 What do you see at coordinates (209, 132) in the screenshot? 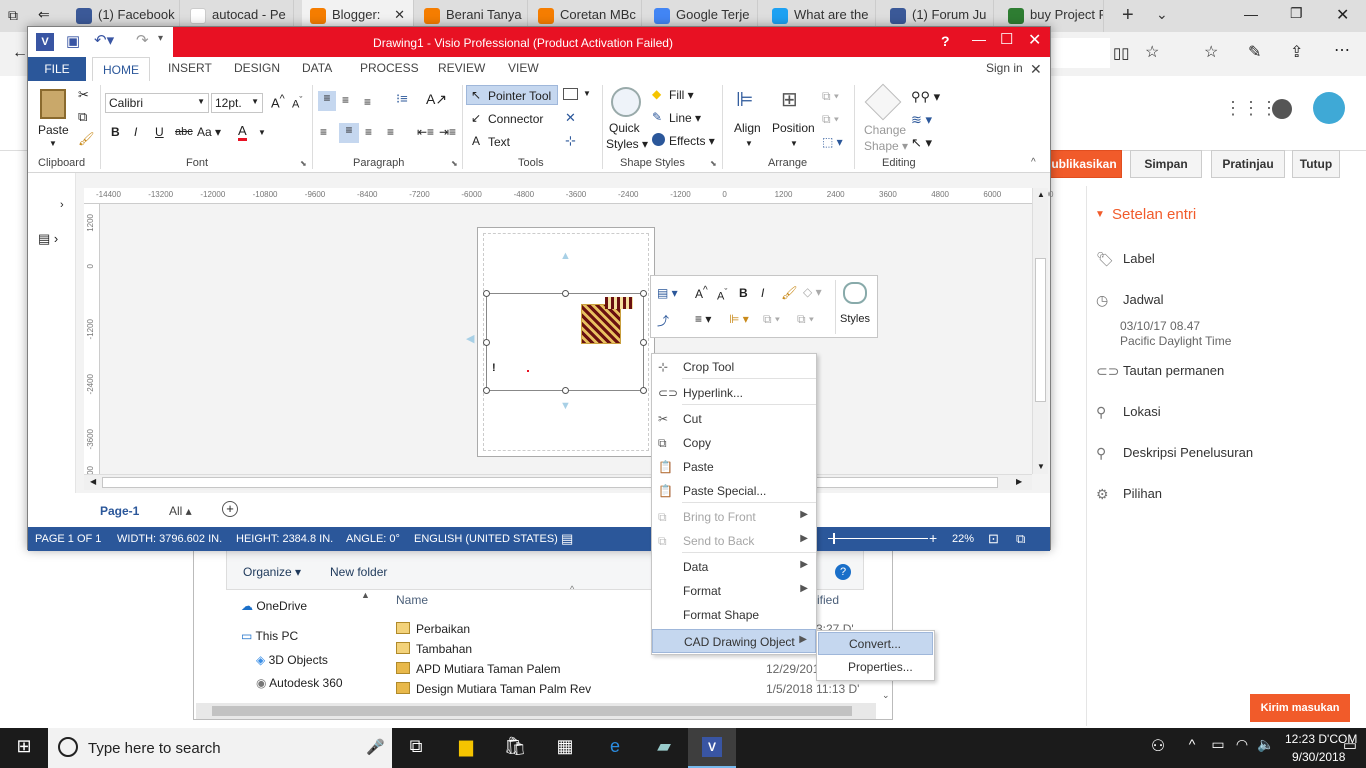
I see `change-case-icon: Aa ▾` at bounding box center [209, 132].